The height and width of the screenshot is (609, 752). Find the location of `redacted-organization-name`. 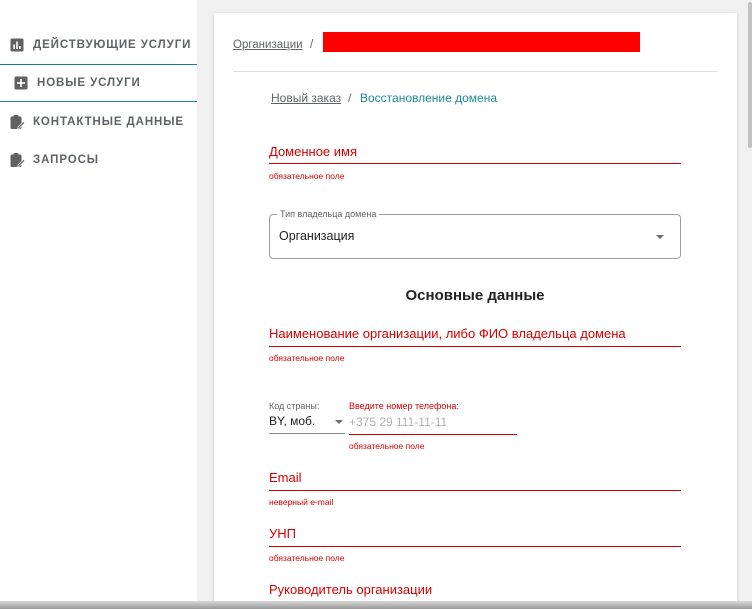

redacted-organization-name is located at coordinates (481, 42).